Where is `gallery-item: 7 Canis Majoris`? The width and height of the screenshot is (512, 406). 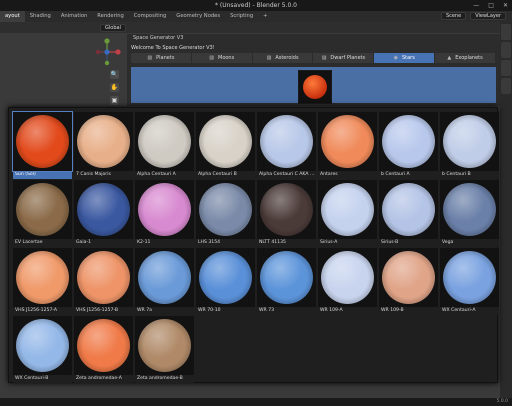 gallery-item: 7 Canis Majoris is located at coordinates (103, 145).